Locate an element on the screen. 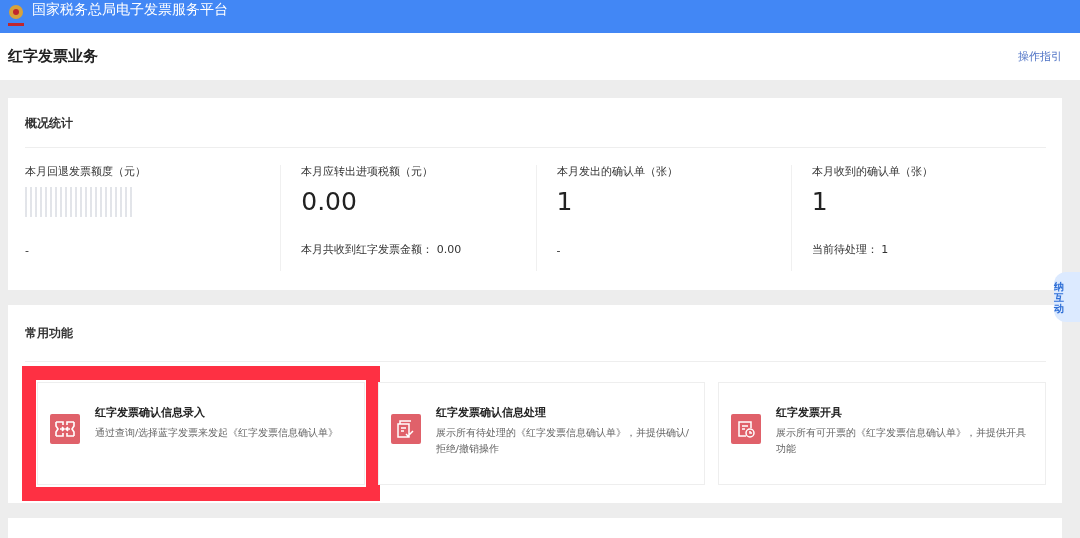 This screenshot has height=538, width=1080. page-title: 红字发票业务 is located at coordinates (53, 56).